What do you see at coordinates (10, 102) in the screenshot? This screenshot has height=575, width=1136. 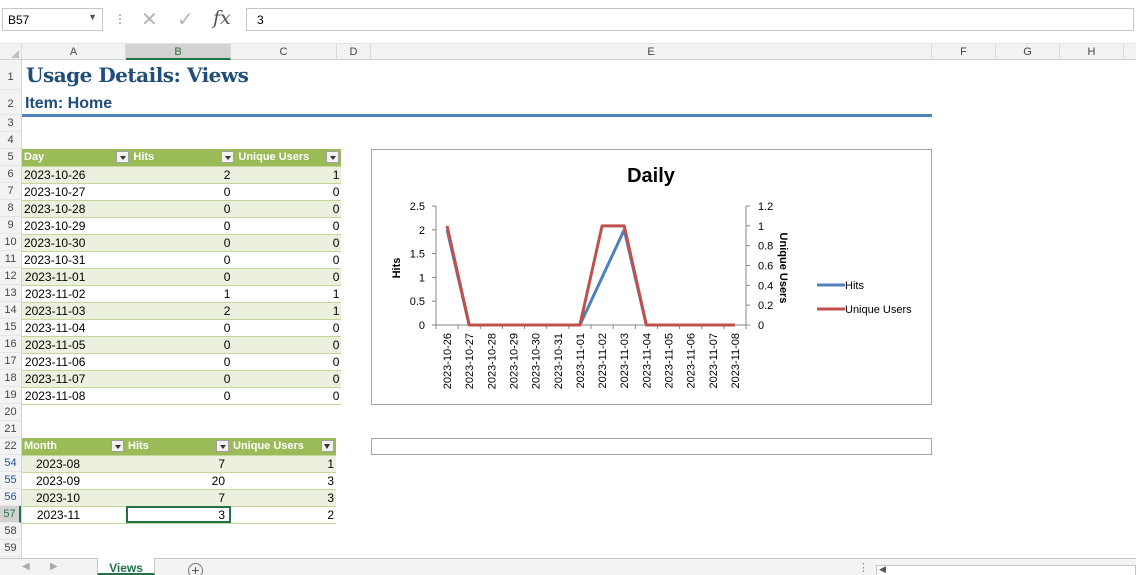 I see `row-header-2: 2` at bounding box center [10, 102].